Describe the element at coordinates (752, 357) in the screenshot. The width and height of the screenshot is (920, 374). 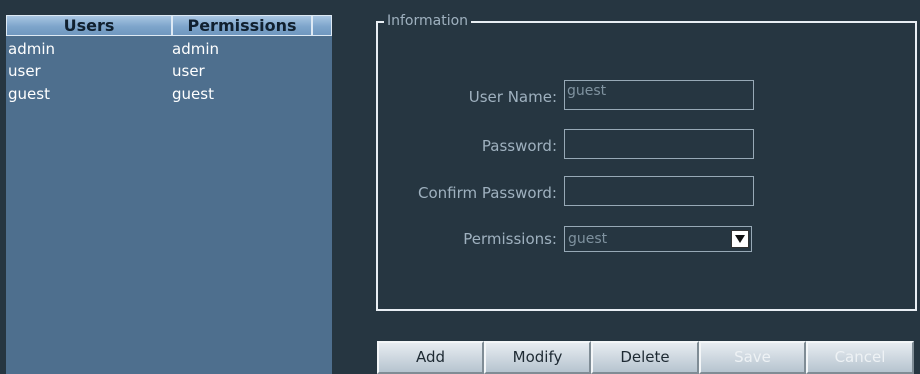
I see `save-button: Save` at that location.